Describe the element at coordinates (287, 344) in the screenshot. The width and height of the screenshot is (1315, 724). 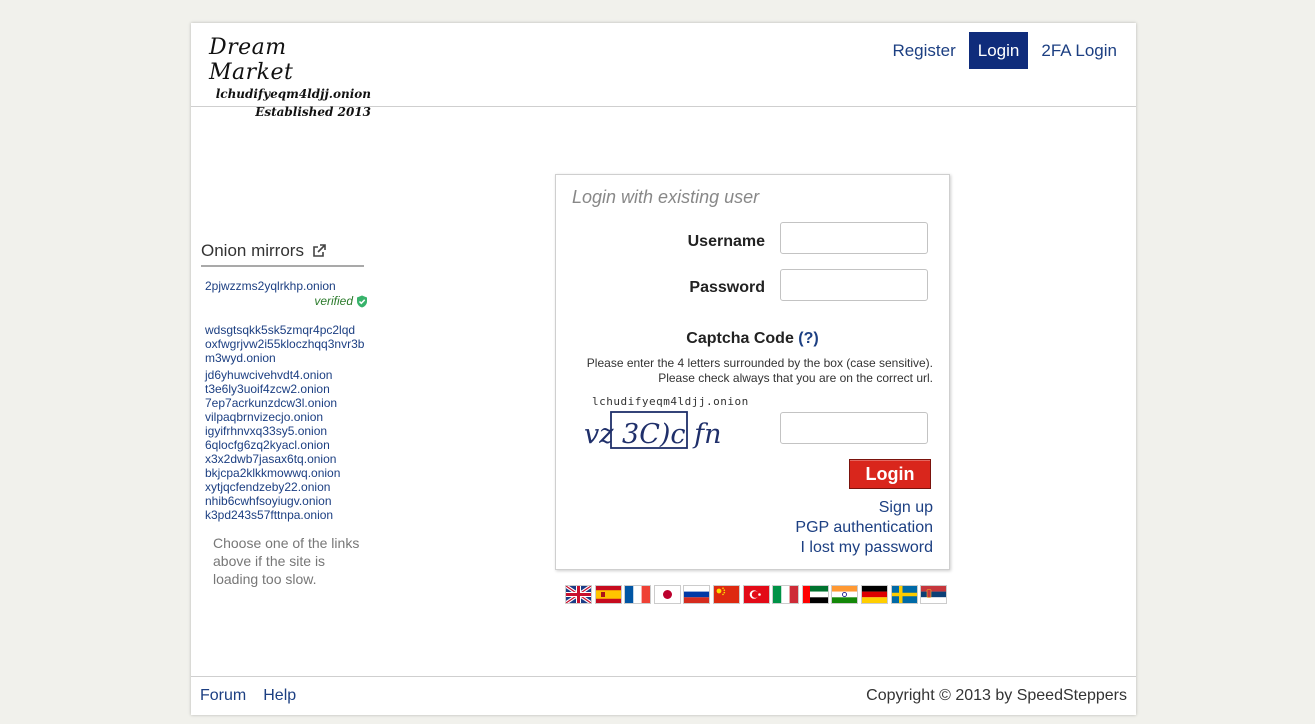
I see `mirror-link: oxfwgrjvw2i55kloczhqq3nvr3b` at that location.